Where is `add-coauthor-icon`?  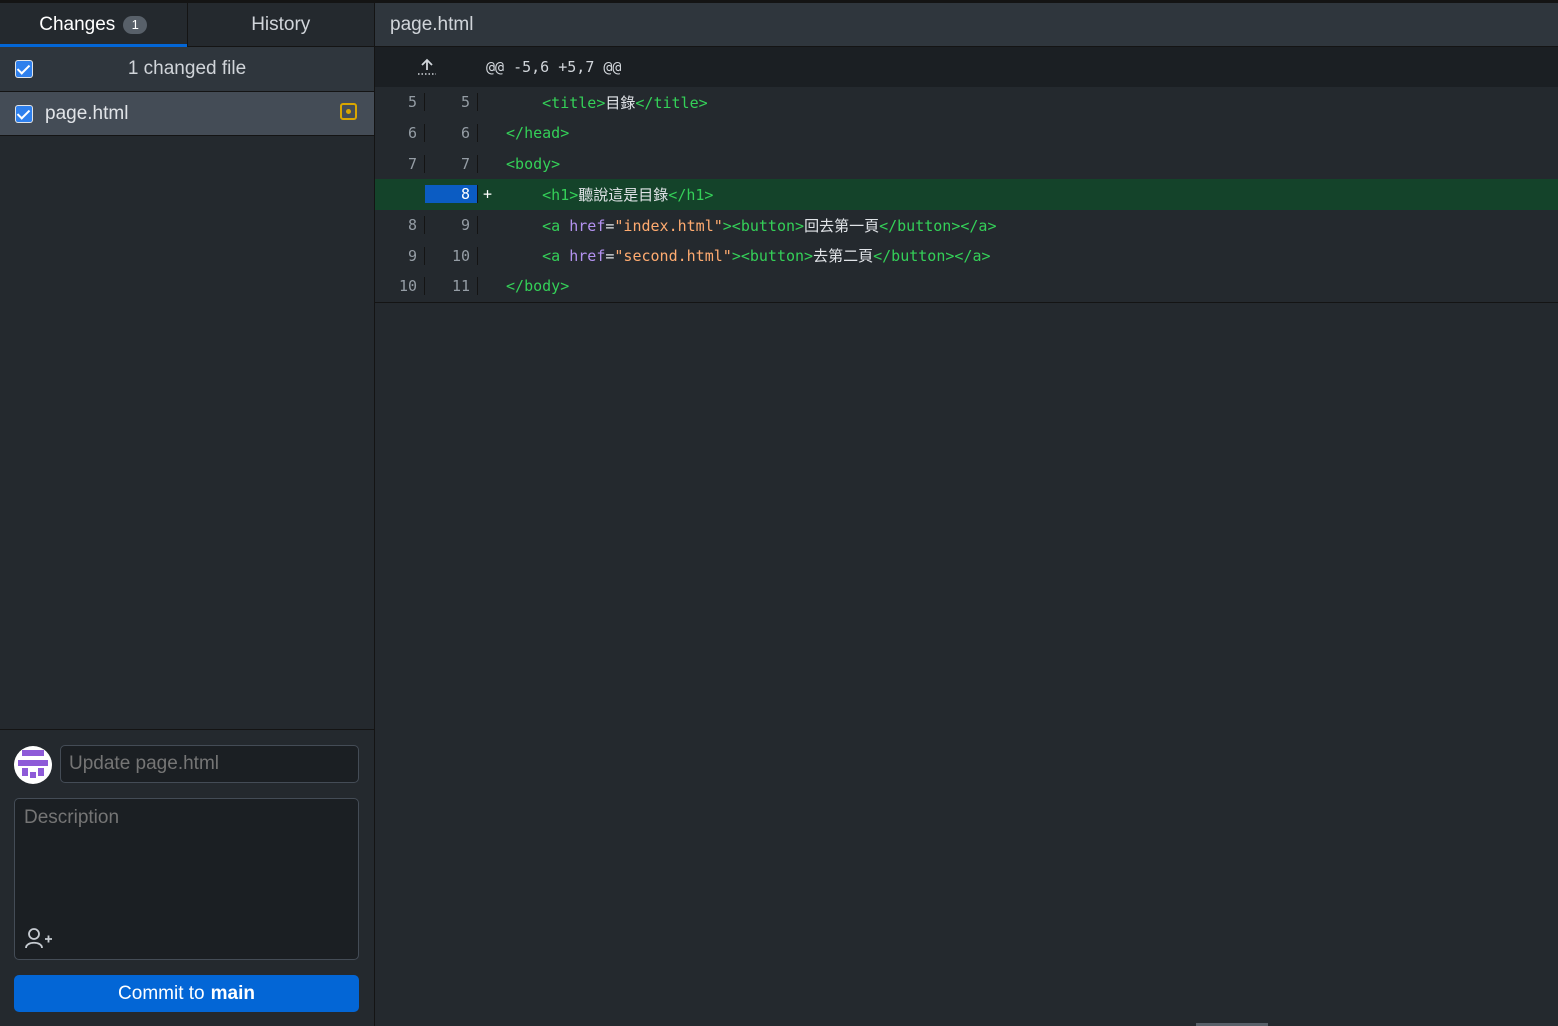 add-coauthor-icon is located at coordinates (39, 938).